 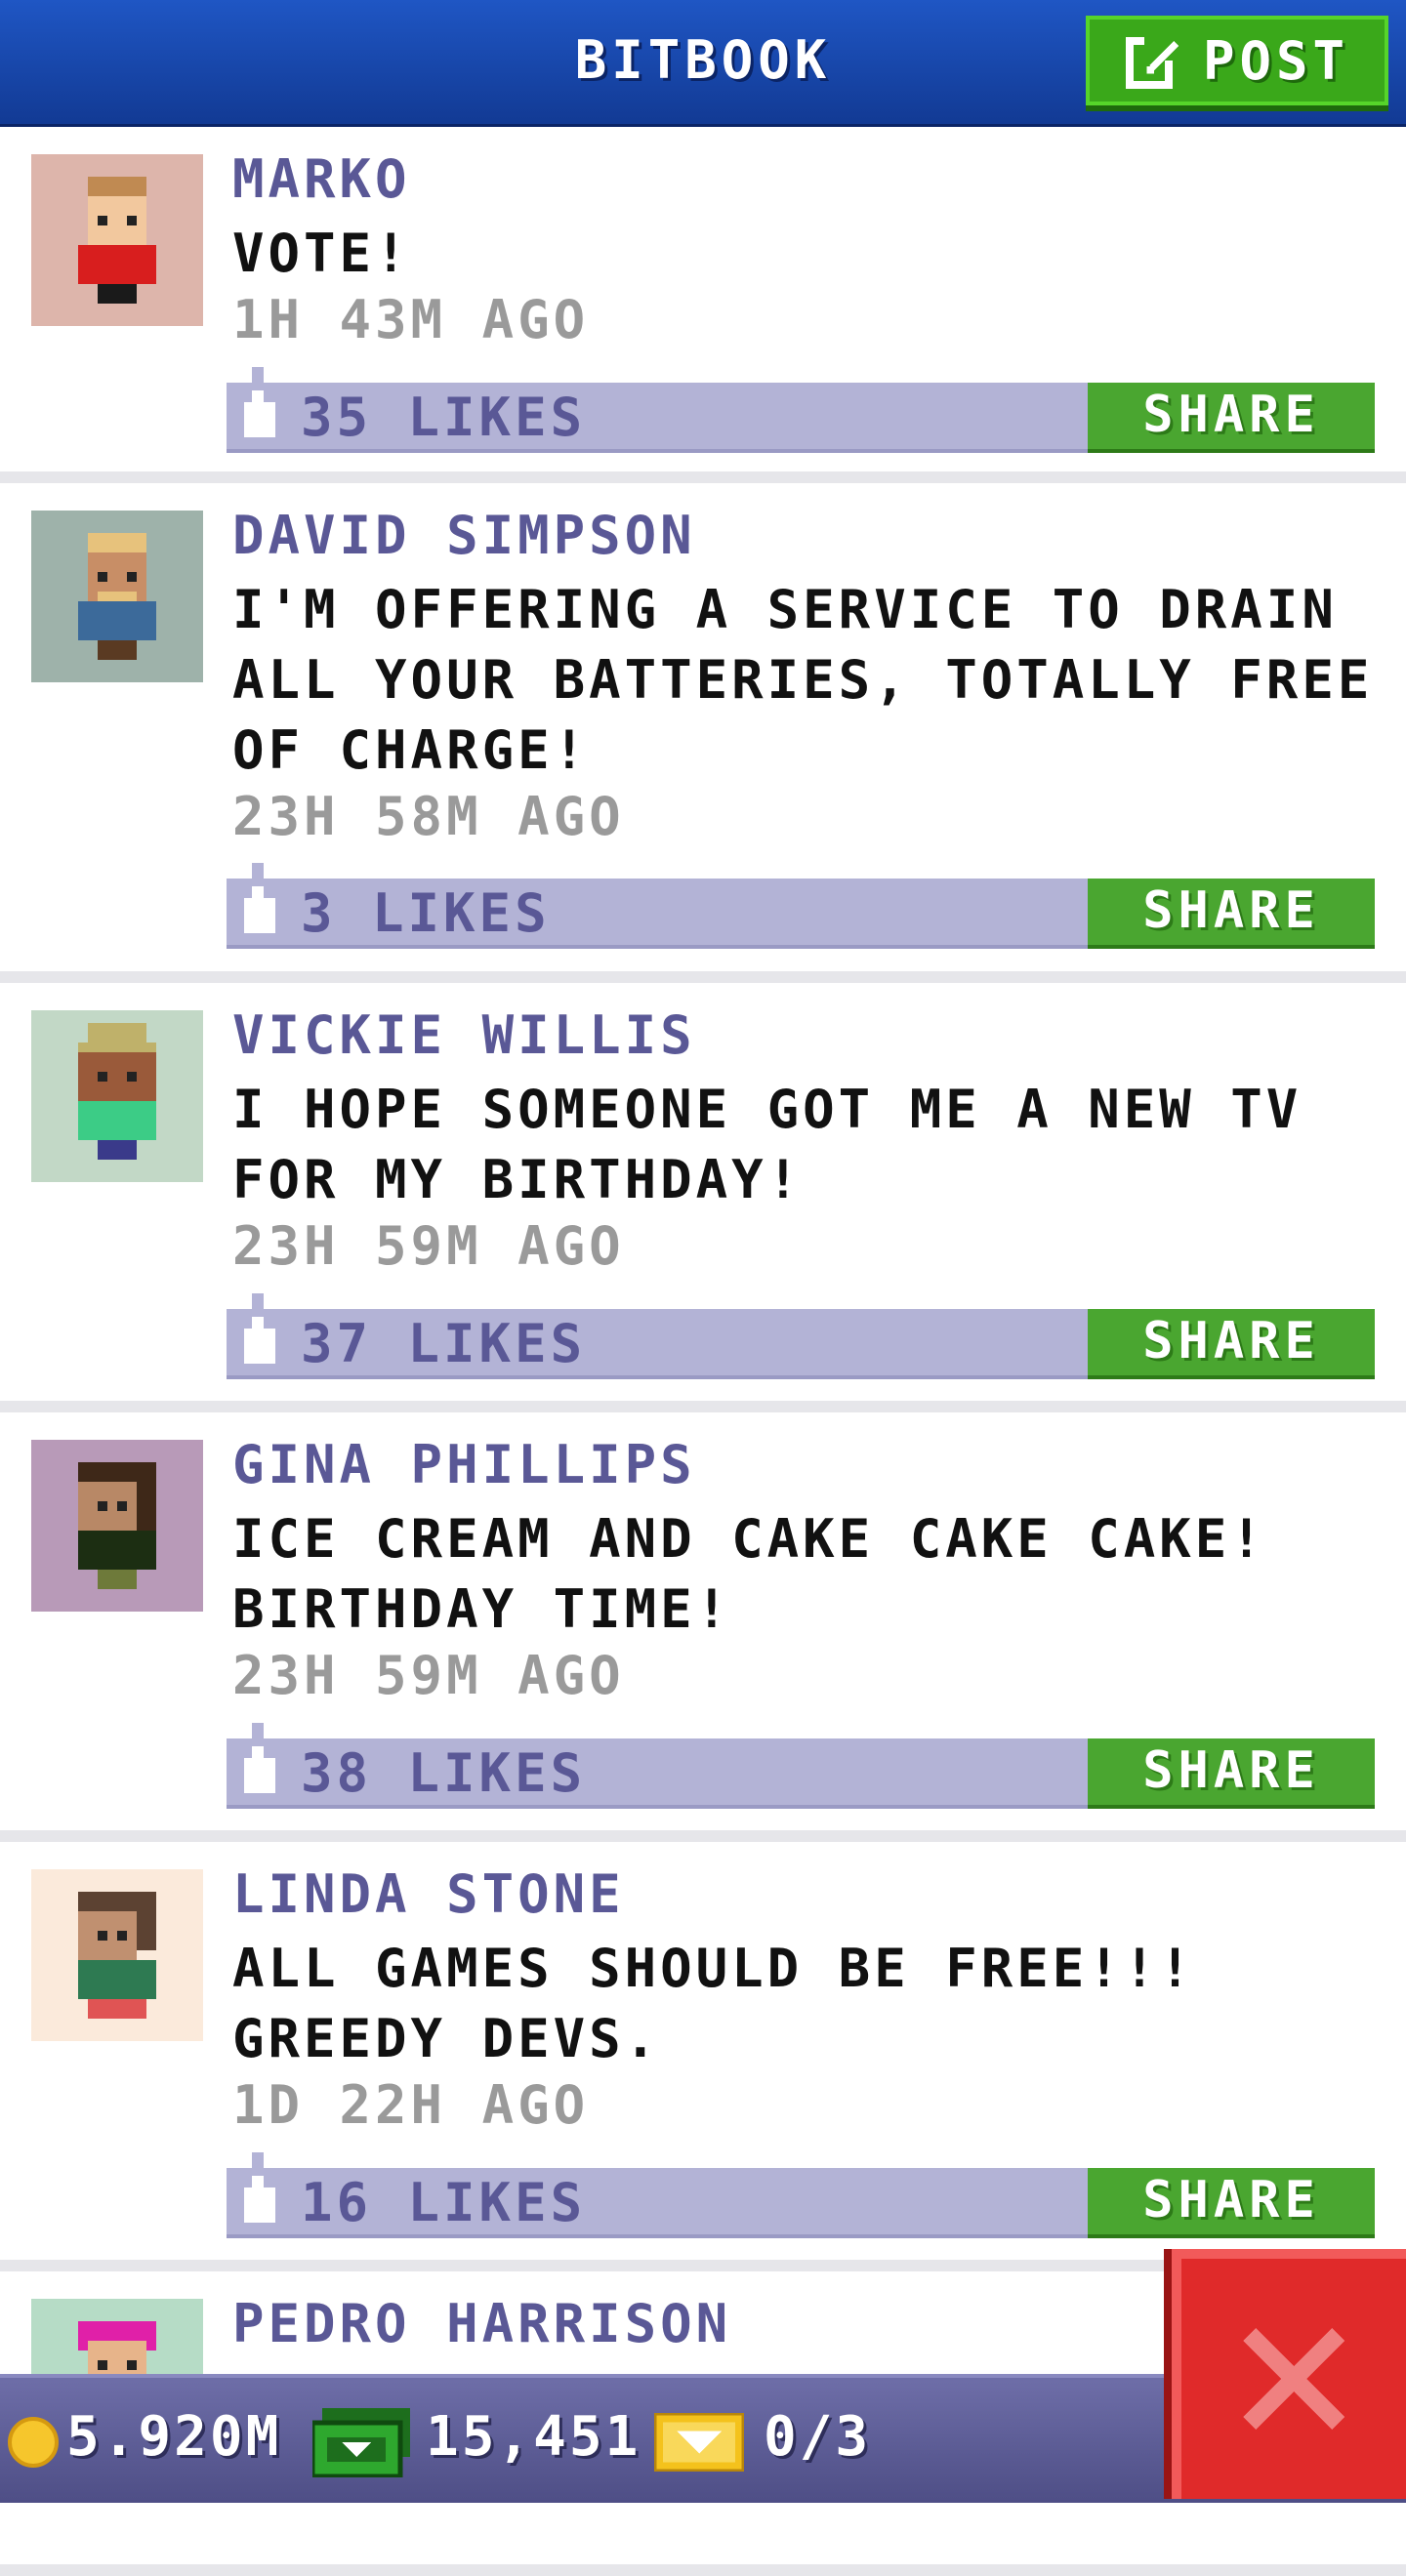 What do you see at coordinates (713, 2003) in the screenshot?
I see `post-message: ALL GAMES SHOULD BE FREE!!! GREEDY DEVS.` at bounding box center [713, 2003].